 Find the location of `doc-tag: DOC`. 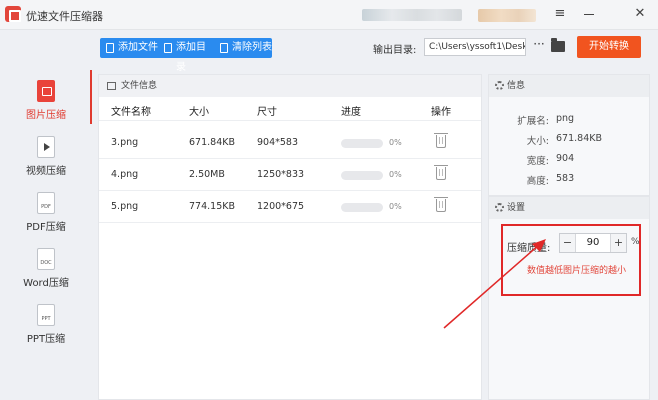

doc-tag: DOC is located at coordinates (46, 263).